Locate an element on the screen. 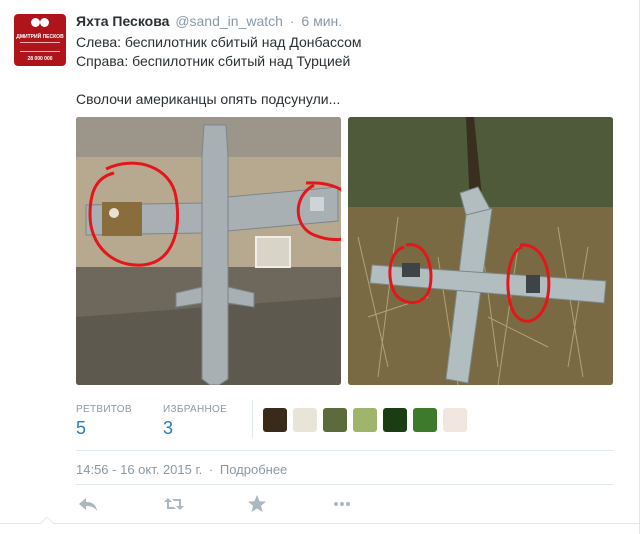 This screenshot has width=640, height=534. reply-icon is located at coordinates (88, 504).